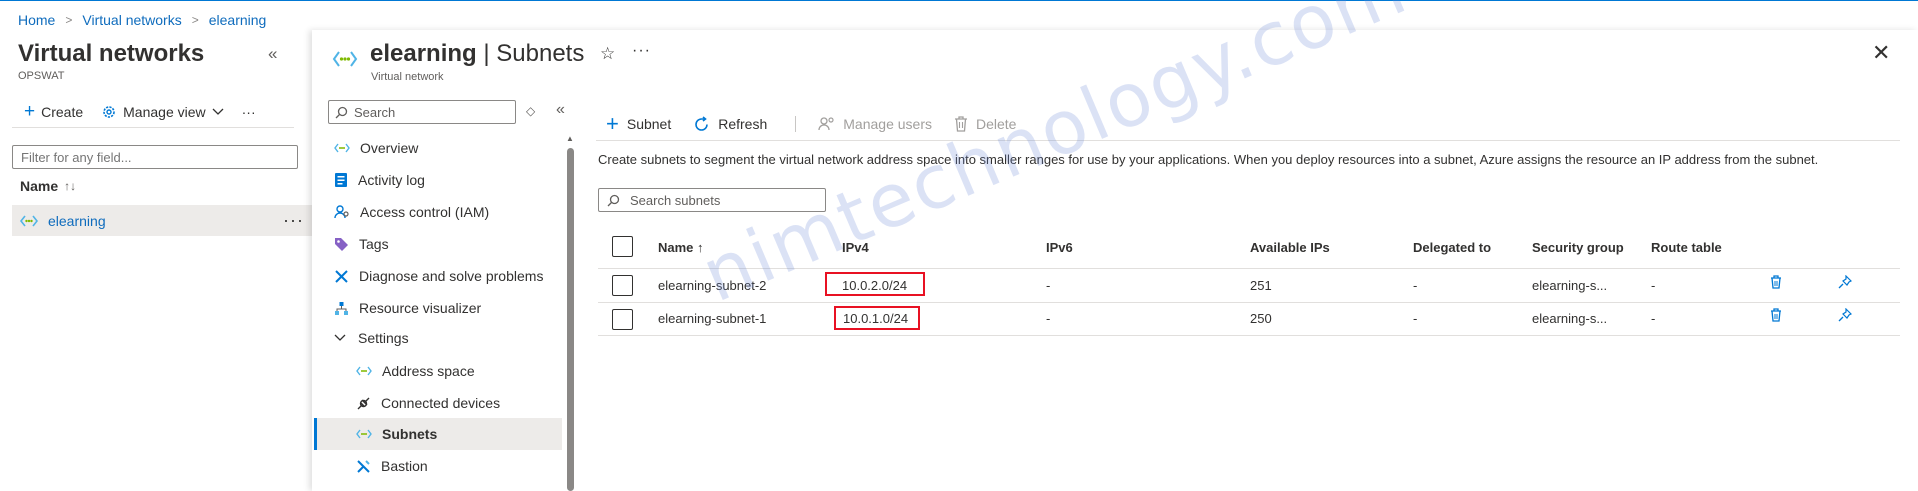 This screenshot has height=491, width=1918. I want to click on section-name: Subnets, so click(540, 53).